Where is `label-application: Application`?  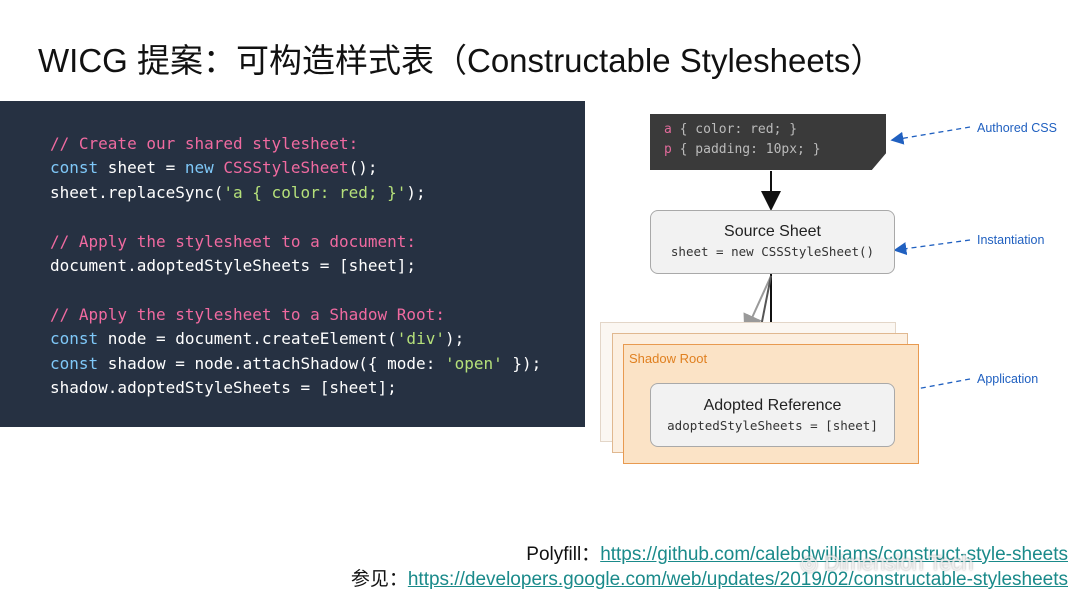
label-application: Application is located at coordinates (1008, 379).